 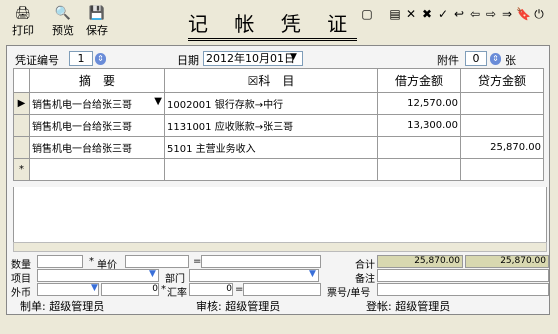 I want to click on date-dropdown-icon: ▼, so click(x=293, y=57).